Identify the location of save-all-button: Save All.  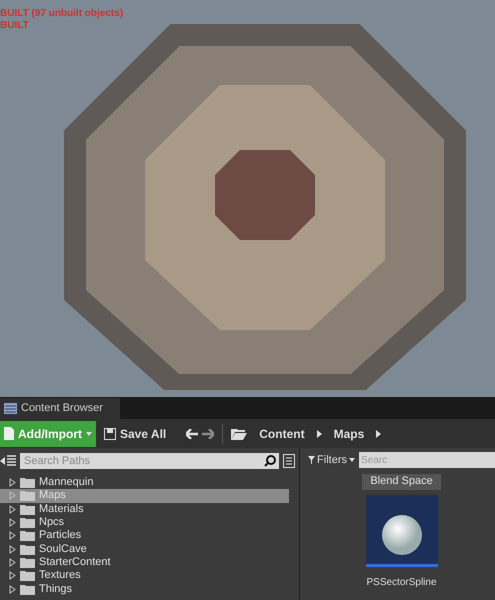
(135, 433).